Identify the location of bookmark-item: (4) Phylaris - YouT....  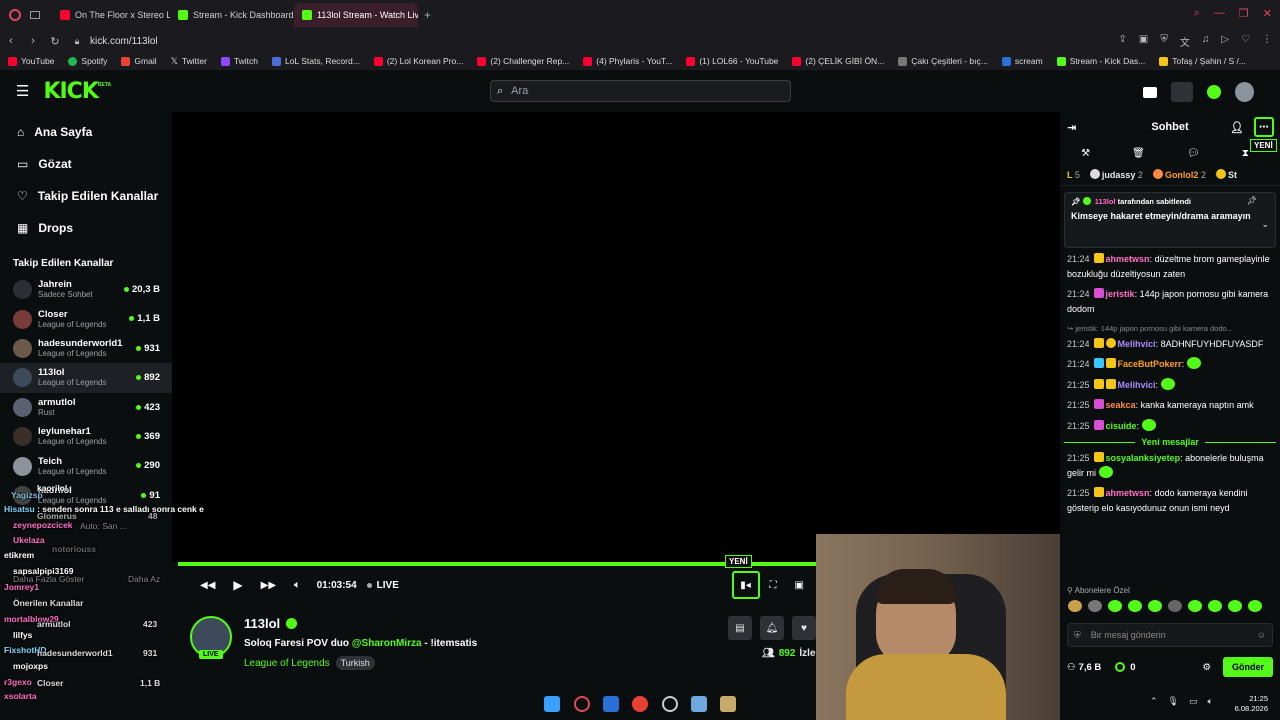
(627, 61).